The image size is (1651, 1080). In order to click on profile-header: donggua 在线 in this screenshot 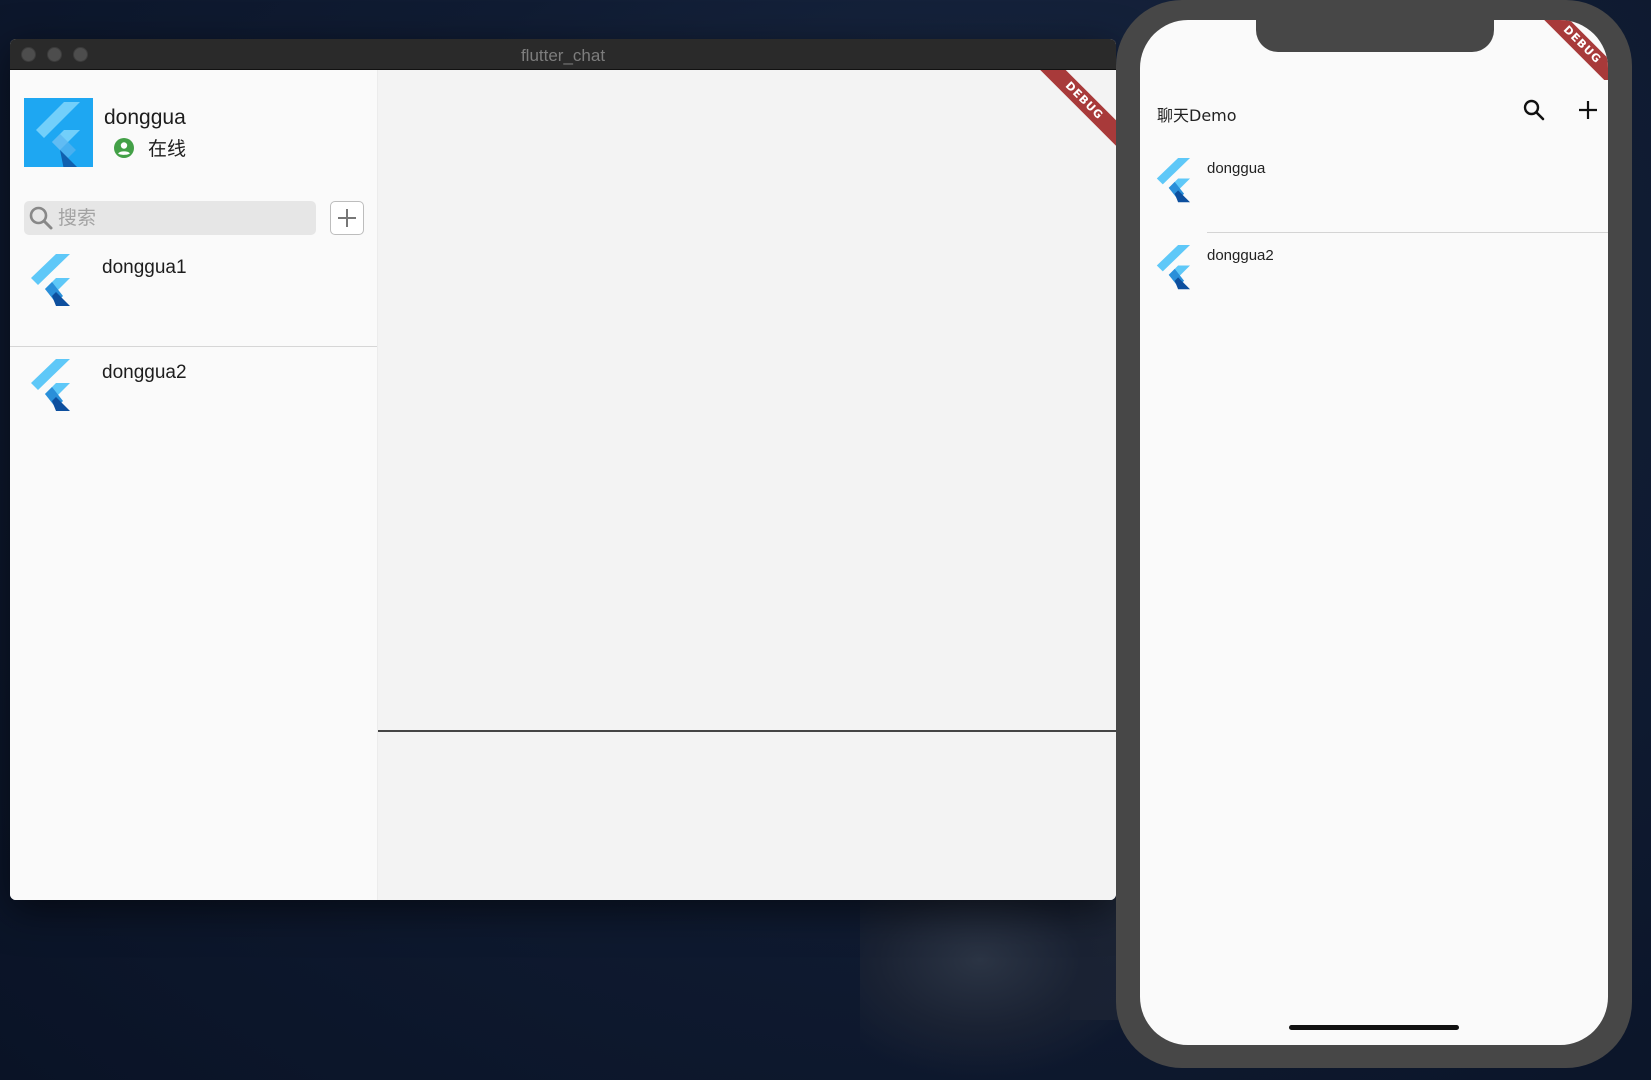, I will do `click(105, 132)`.